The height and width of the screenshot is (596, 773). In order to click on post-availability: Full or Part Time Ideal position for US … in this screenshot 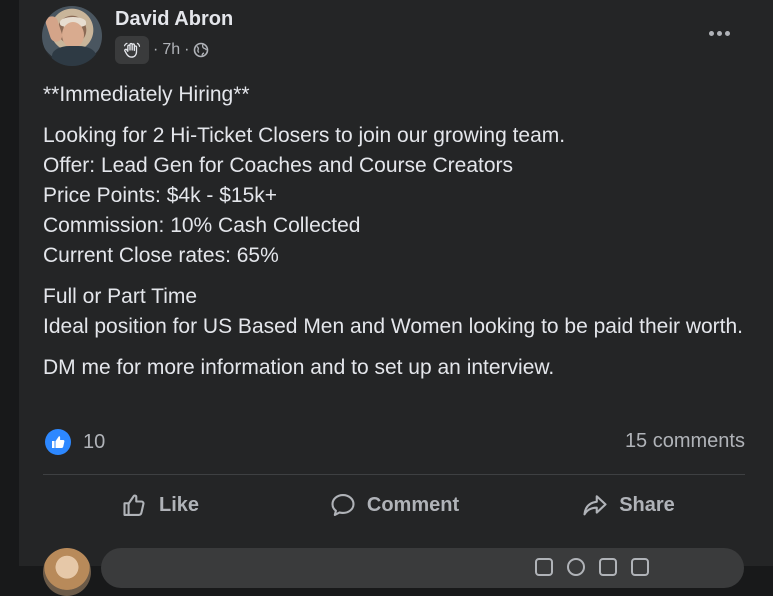, I will do `click(393, 312)`.